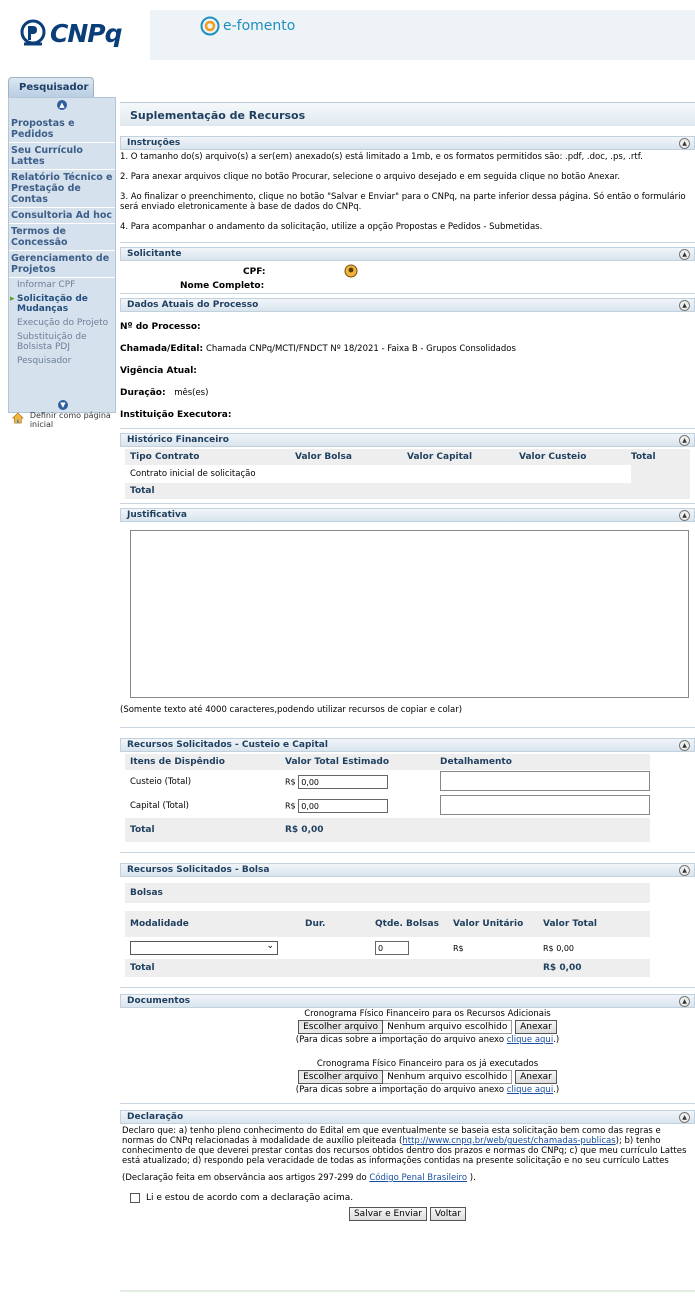  What do you see at coordinates (545, 780) in the screenshot?
I see `custeio-detalhe-textarea` at bounding box center [545, 780].